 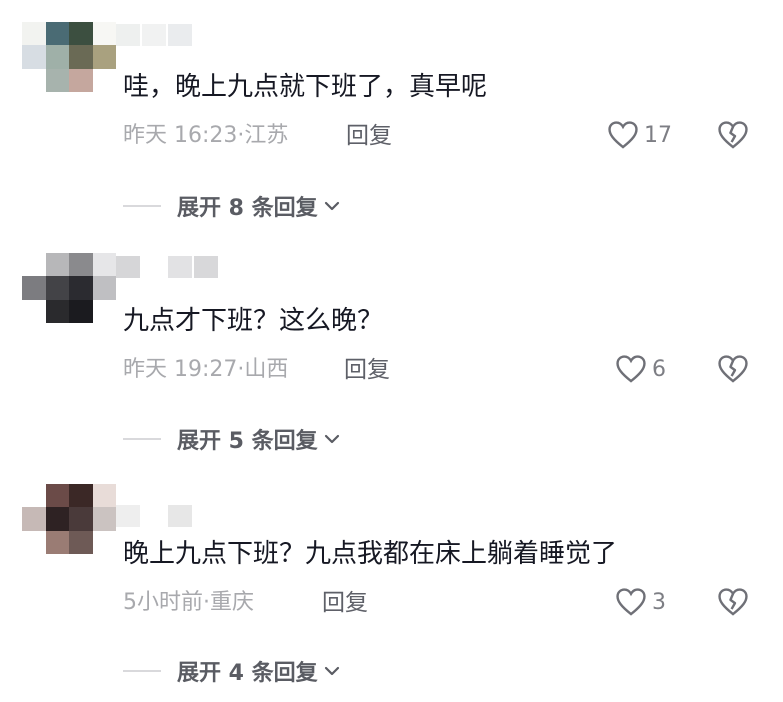 I want to click on like-button: 3, so click(x=640, y=602).